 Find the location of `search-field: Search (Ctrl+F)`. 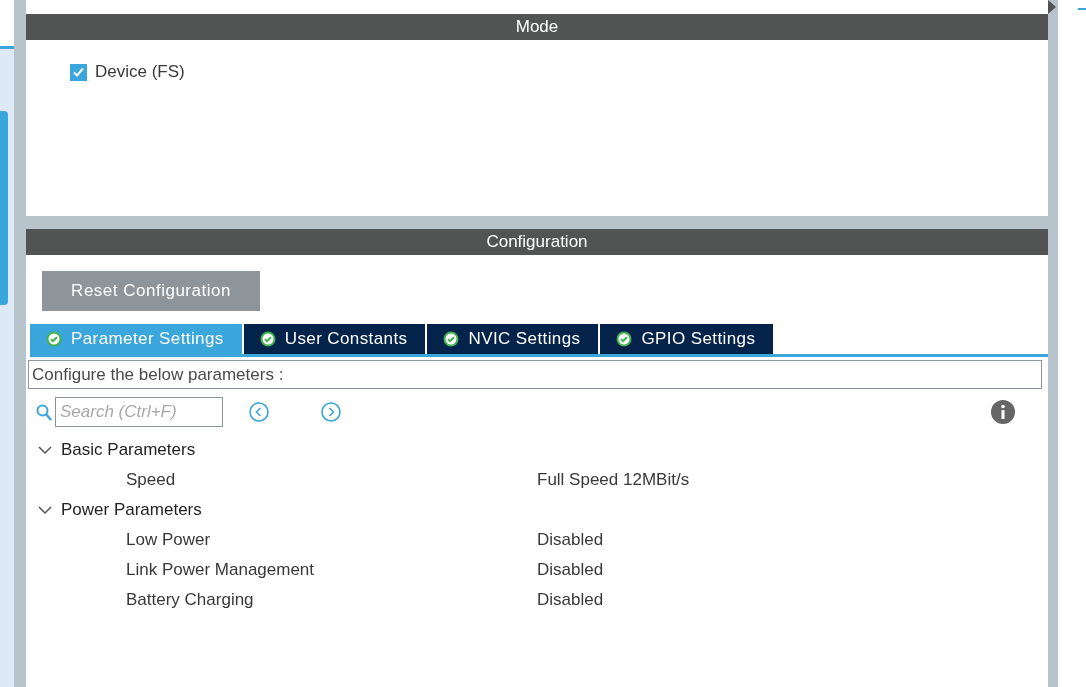

search-field: Search (Ctrl+F) is located at coordinates (139, 412).